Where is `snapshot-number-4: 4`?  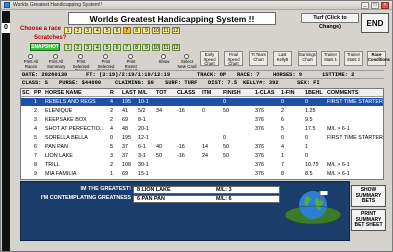 snapshot-number-4: 4 is located at coordinates (97, 47).